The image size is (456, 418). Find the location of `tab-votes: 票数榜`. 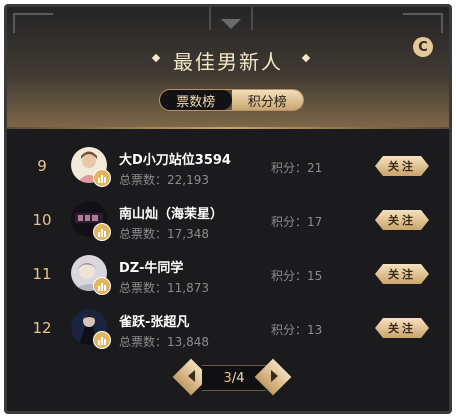

tab-votes: 票数榜 is located at coordinates (196, 100).